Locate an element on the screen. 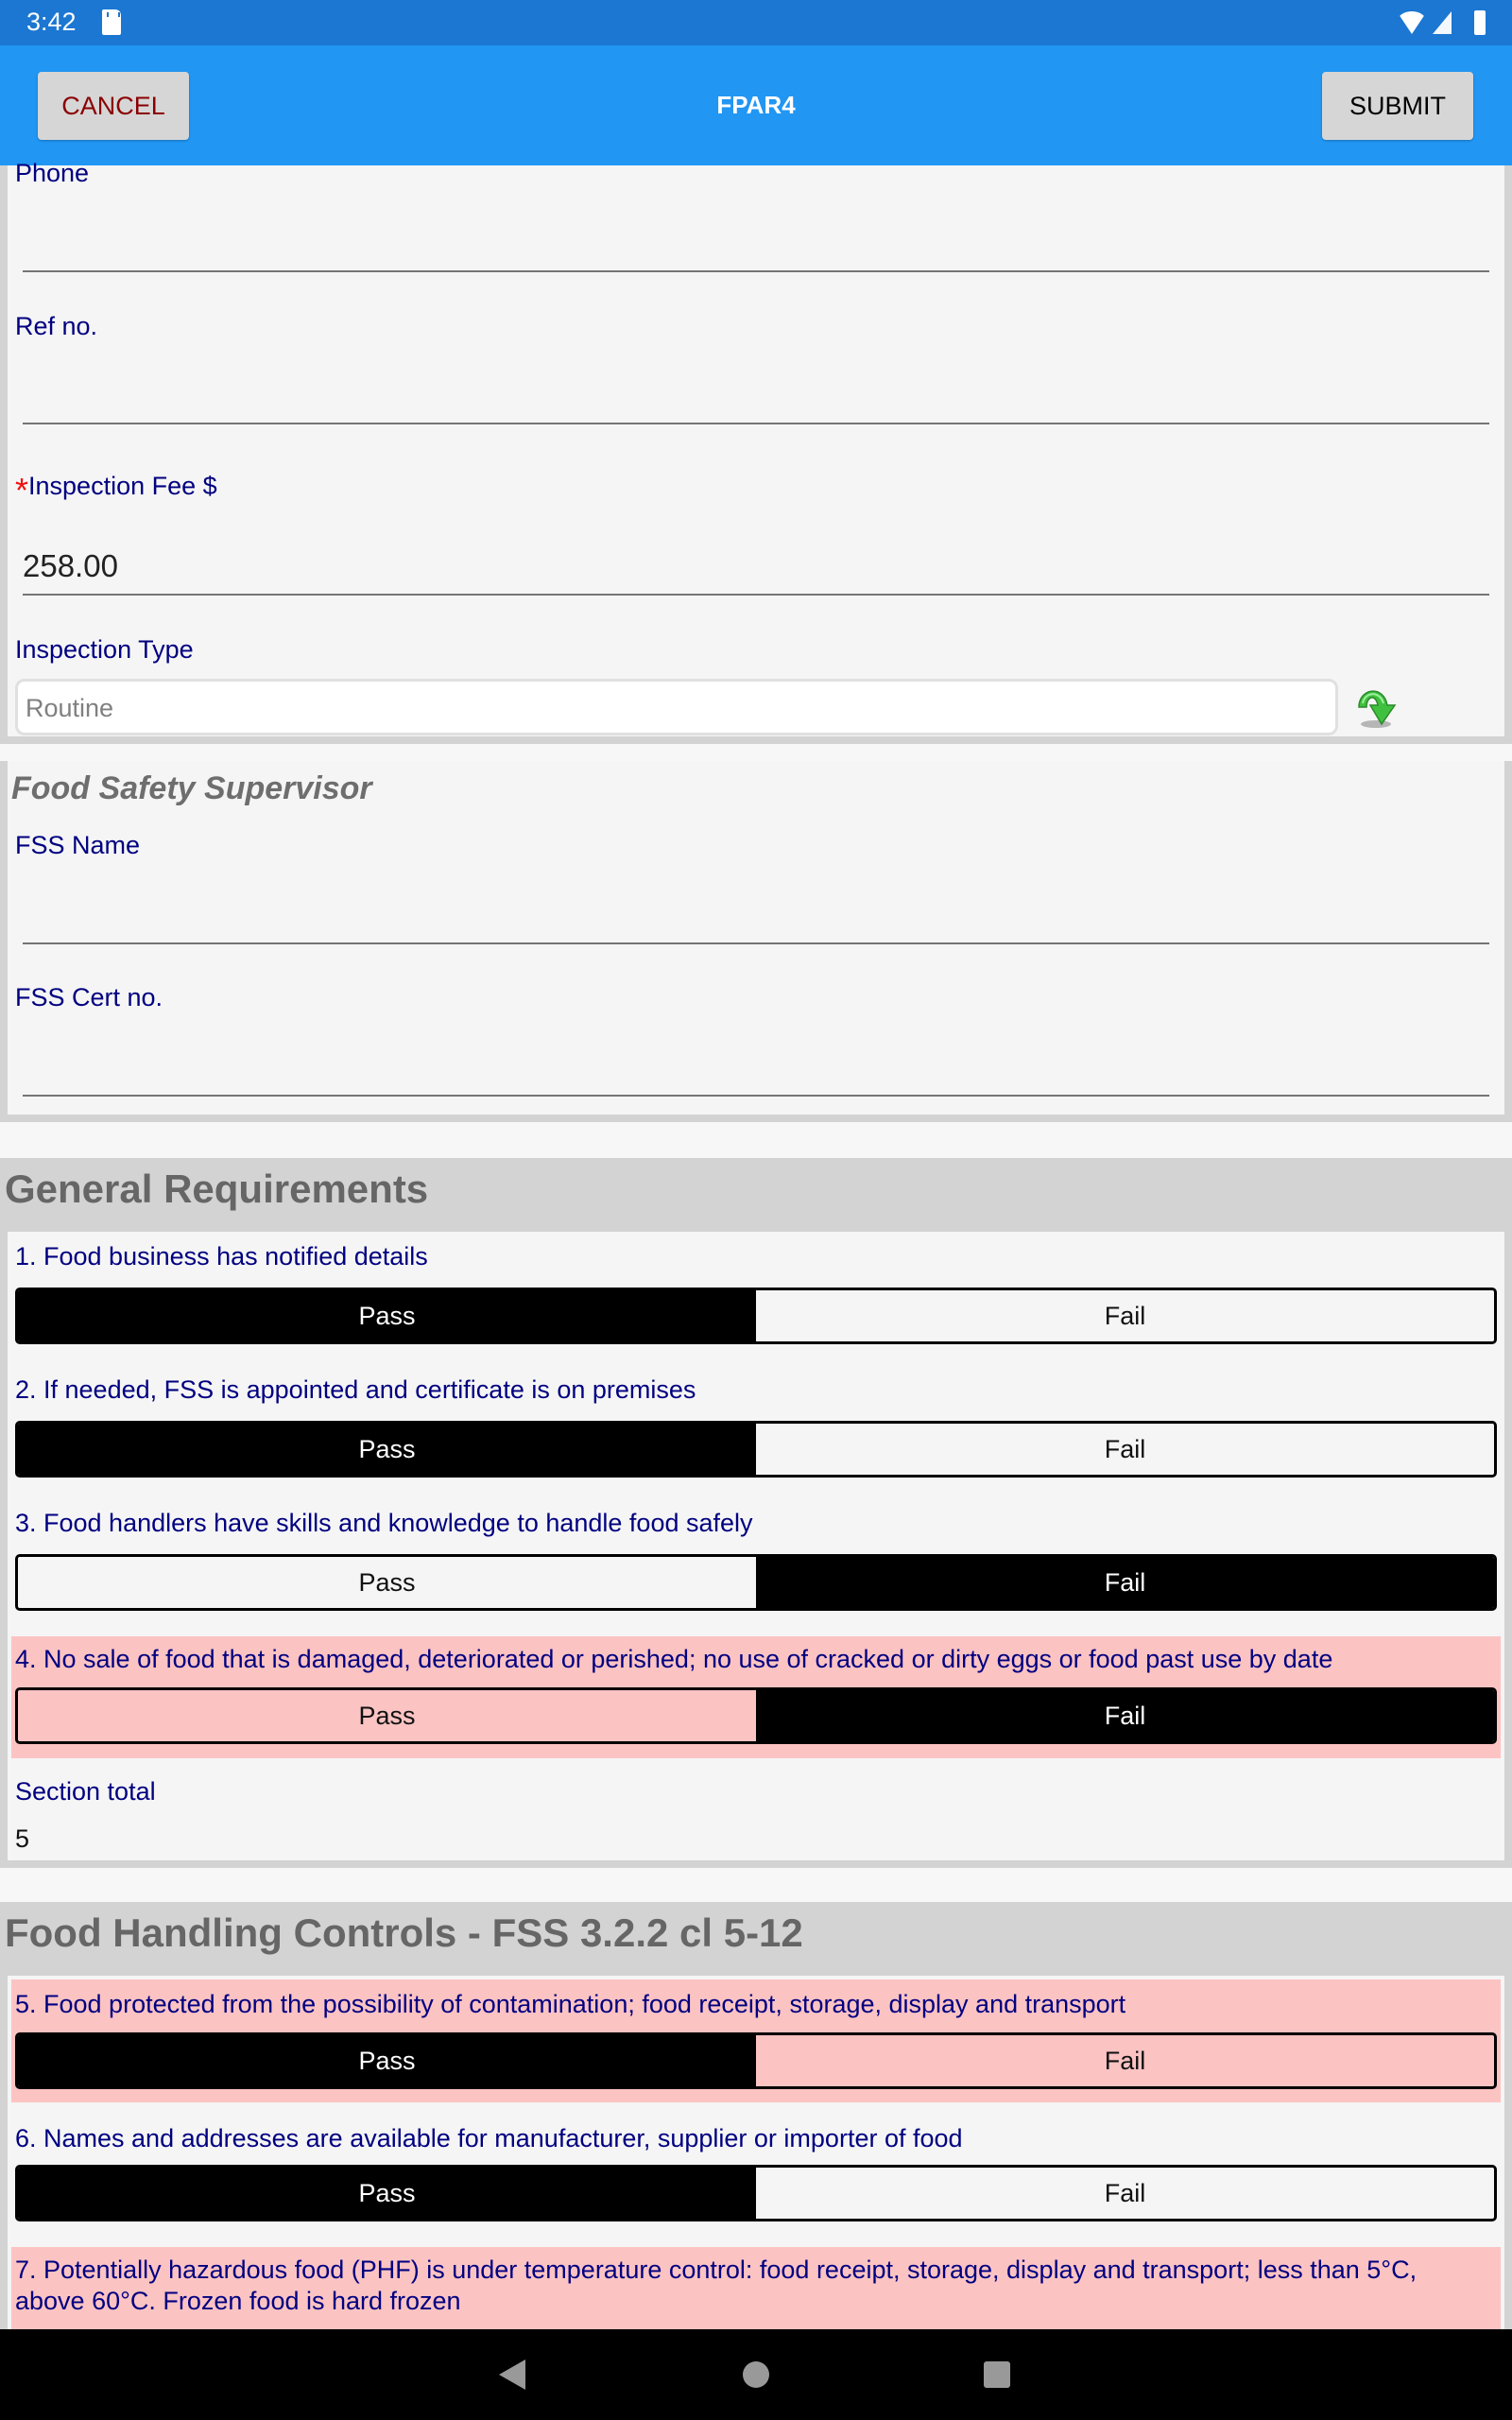  app-bar: CANCEL FPAR4 SUBMIT is located at coordinates (756, 105).